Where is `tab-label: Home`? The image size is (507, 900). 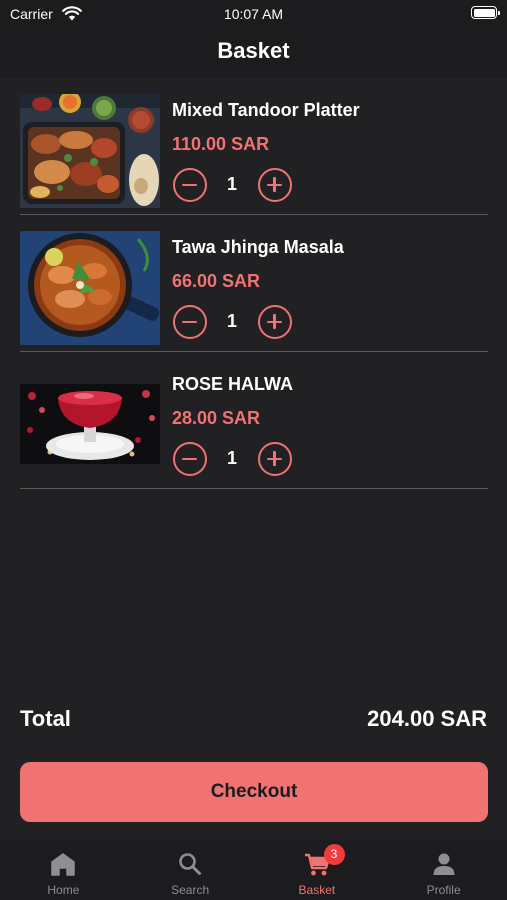
tab-label: Home is located at coordinates (63, 890).